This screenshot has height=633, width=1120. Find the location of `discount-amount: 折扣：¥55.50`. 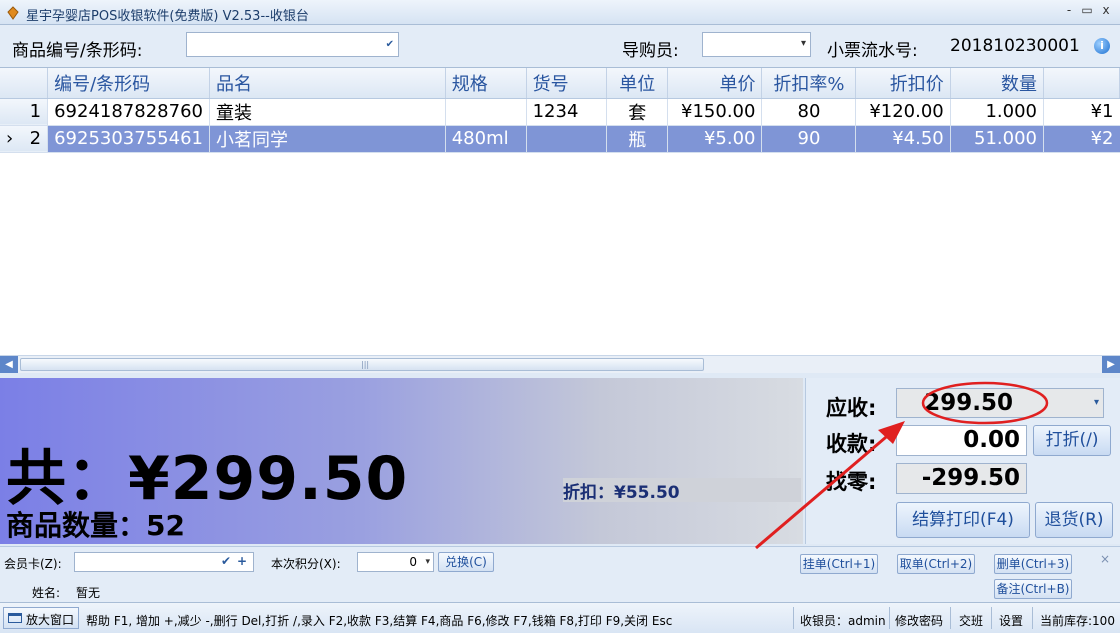

discount-amount: 折扣：¥55.50 is located at coordinates (682, 490).